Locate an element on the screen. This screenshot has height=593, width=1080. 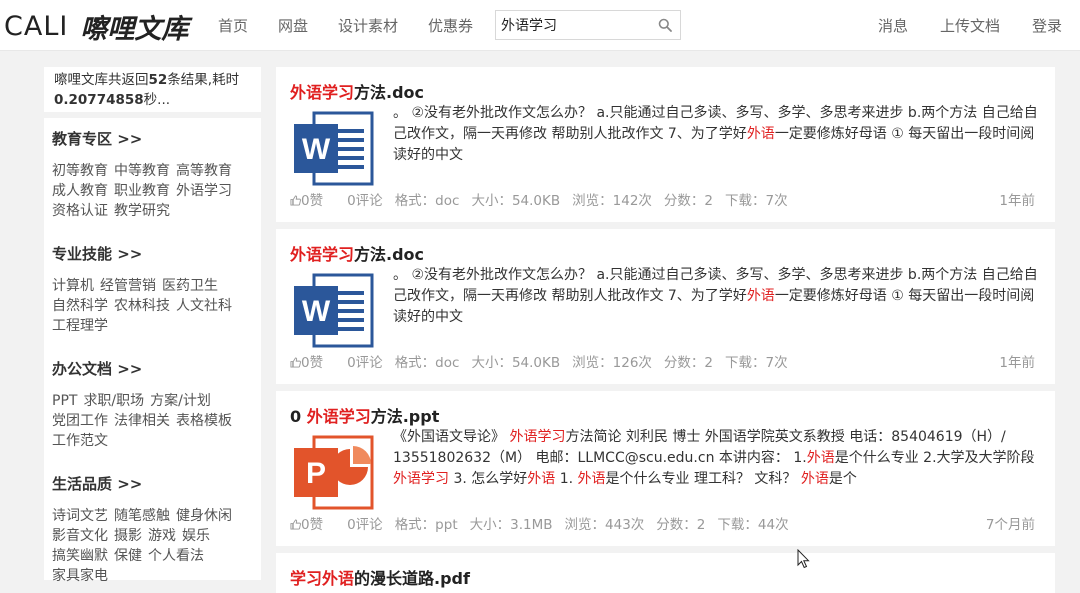
category-link: 随笔感触 is located at coordinates (142, 516).